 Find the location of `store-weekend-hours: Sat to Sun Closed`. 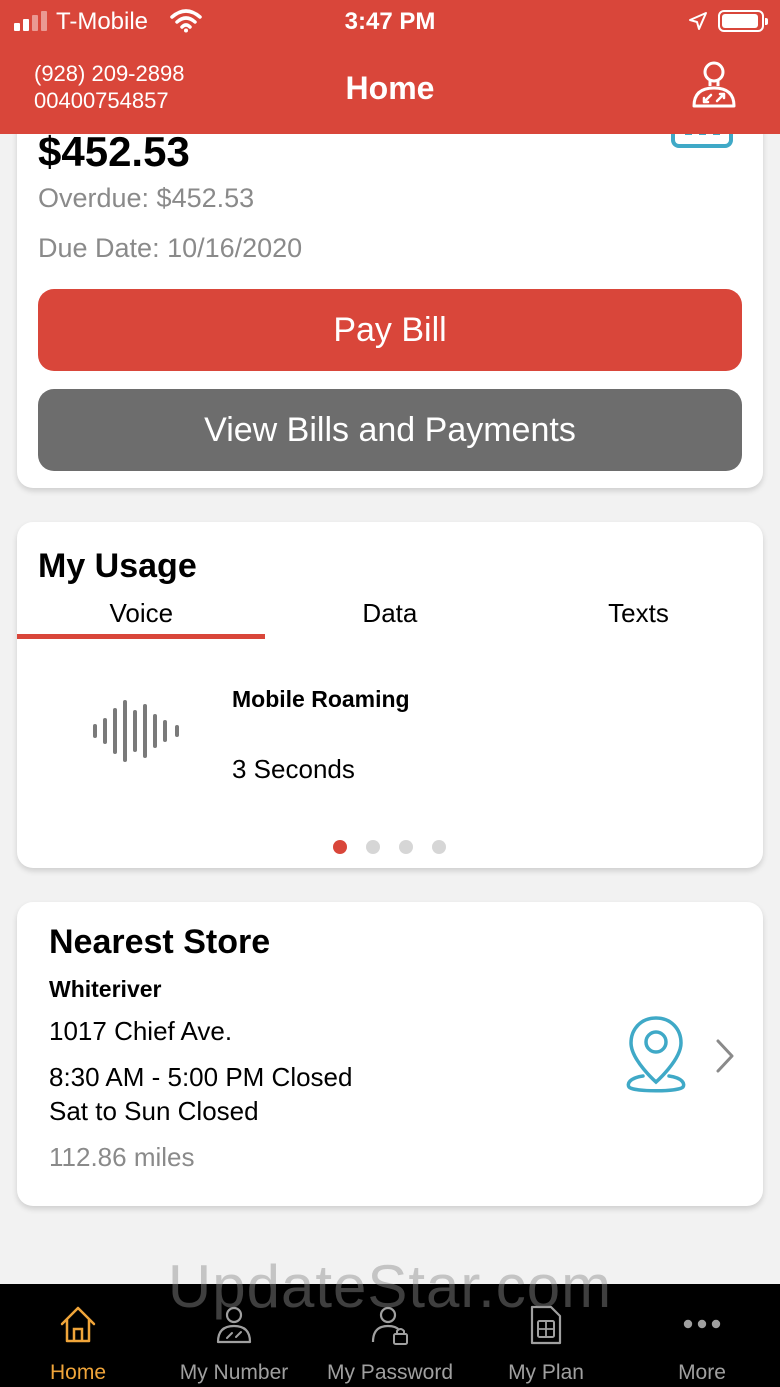

store-weekend-hours: Sat to Sun Closed is located at coordinates (154, 1111).